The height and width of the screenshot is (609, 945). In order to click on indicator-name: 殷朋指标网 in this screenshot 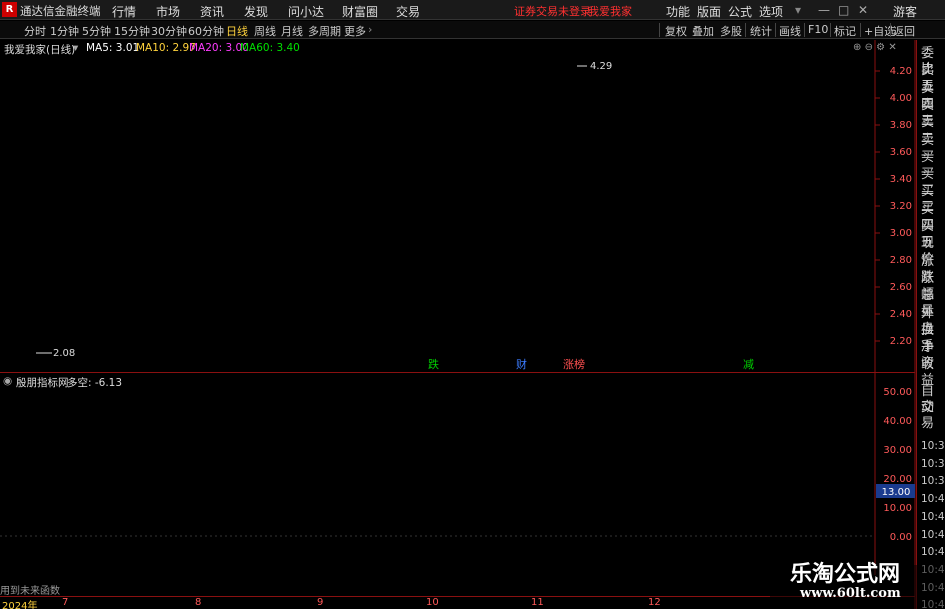, I will do `click(42, 382)`.